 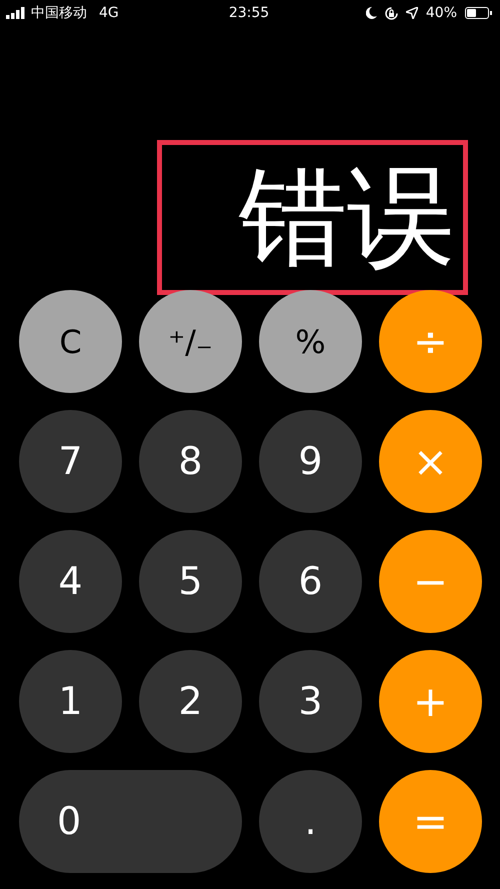 I want to click on digit-key: 9, so click(x=310, y=461).